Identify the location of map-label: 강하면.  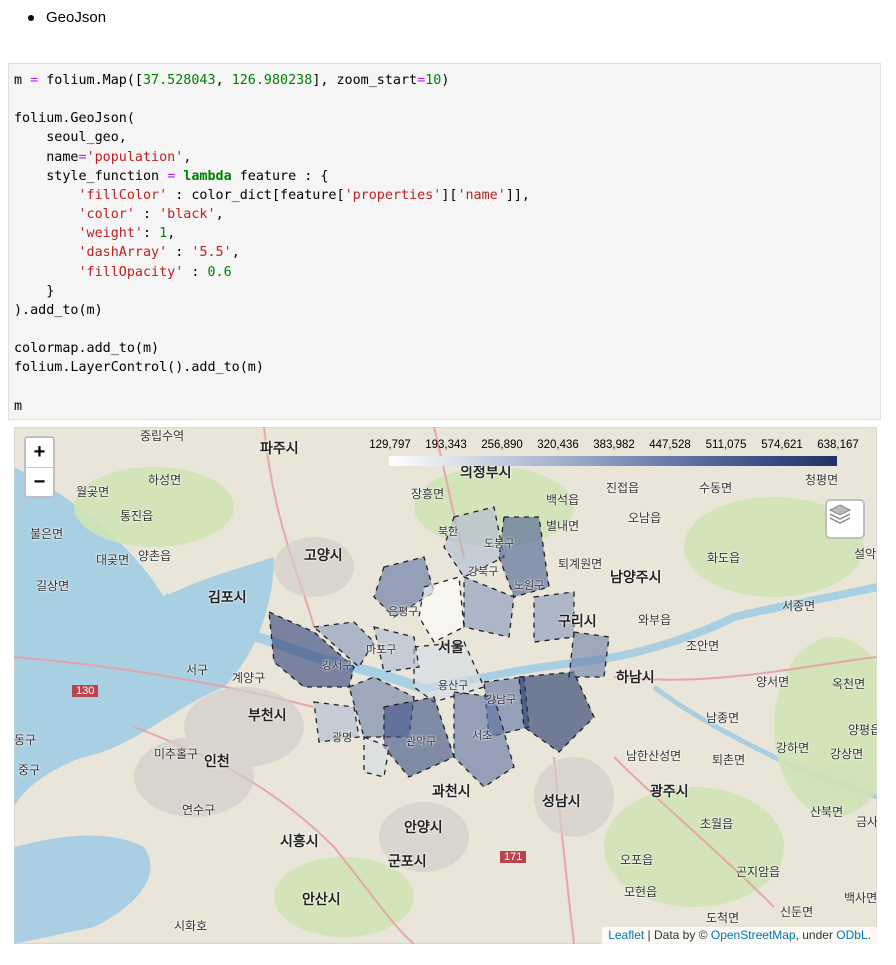
(793, 748).